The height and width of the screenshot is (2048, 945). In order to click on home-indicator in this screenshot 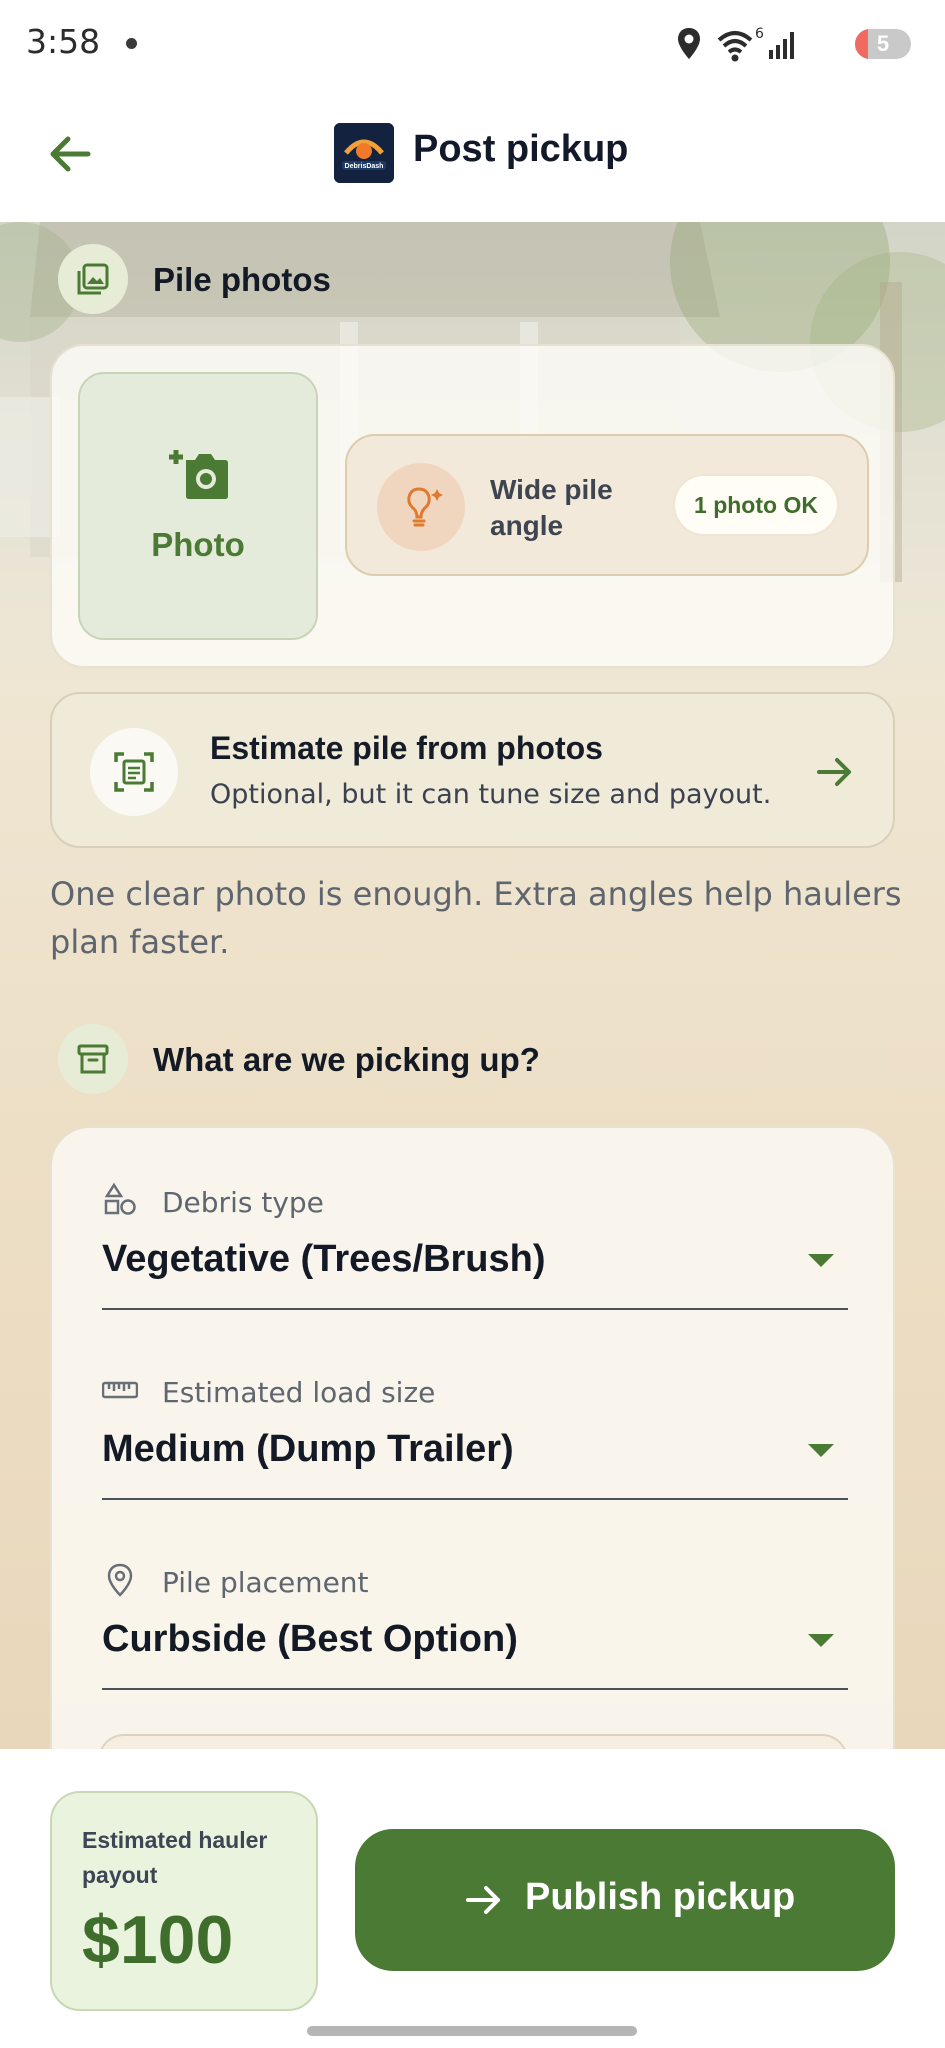, I will do `click(472, 2031)`.